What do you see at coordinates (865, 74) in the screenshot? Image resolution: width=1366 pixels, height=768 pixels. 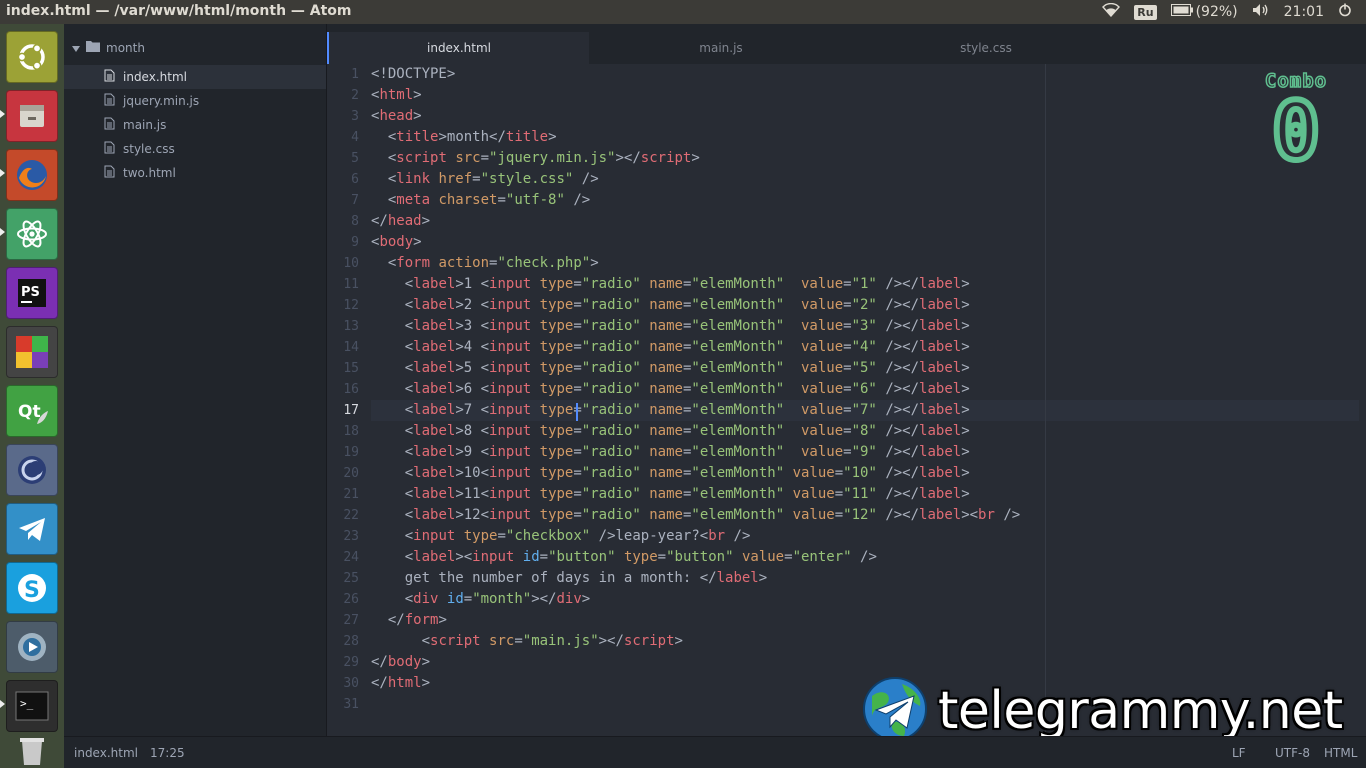 I see `code-line: <!DOCTYPE>` at bounding box center [865, 74].